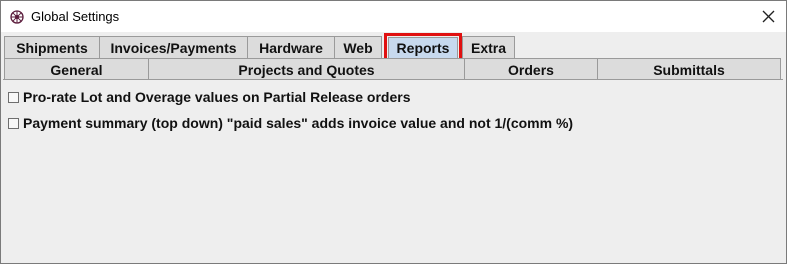  Describe the element at coordinates (358, 47) in the screenshot. I see `tab-web: Web` at that location.